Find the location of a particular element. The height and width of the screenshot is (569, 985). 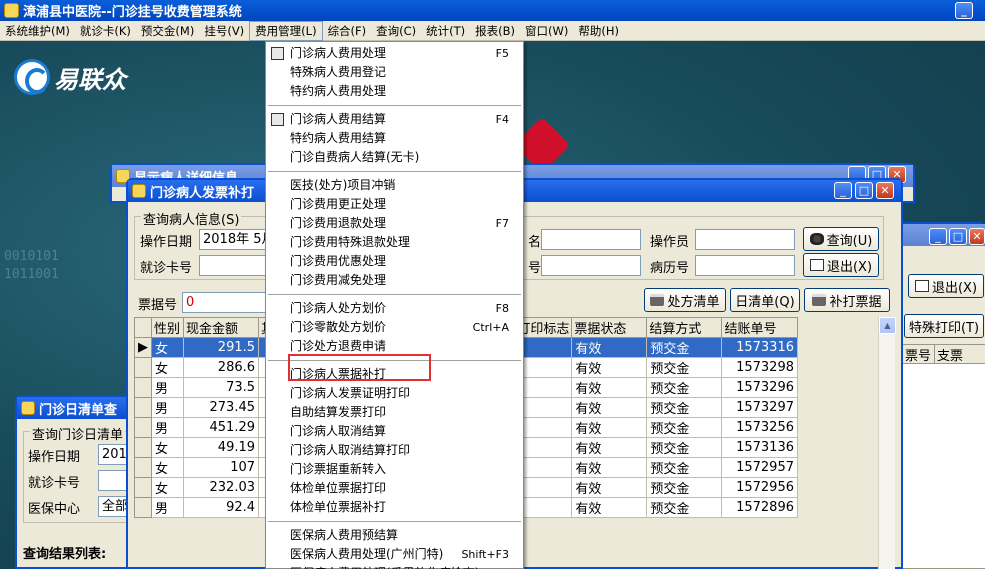

calculator-icon is located at coordinates (277, 119).